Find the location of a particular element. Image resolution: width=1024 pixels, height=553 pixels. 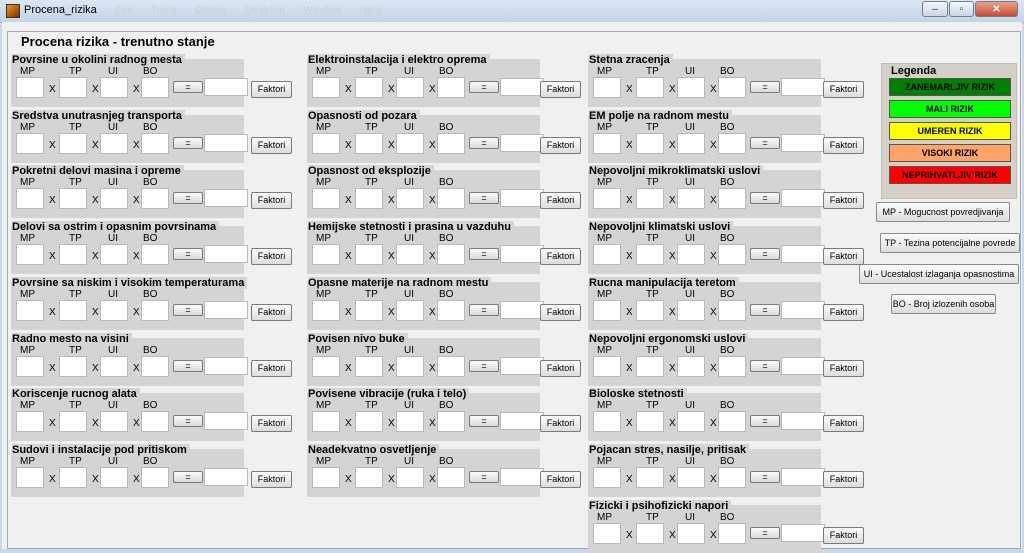

info-button: UI - Ucestalost izlaganja opasnostima is located at coordinates (939, 274).